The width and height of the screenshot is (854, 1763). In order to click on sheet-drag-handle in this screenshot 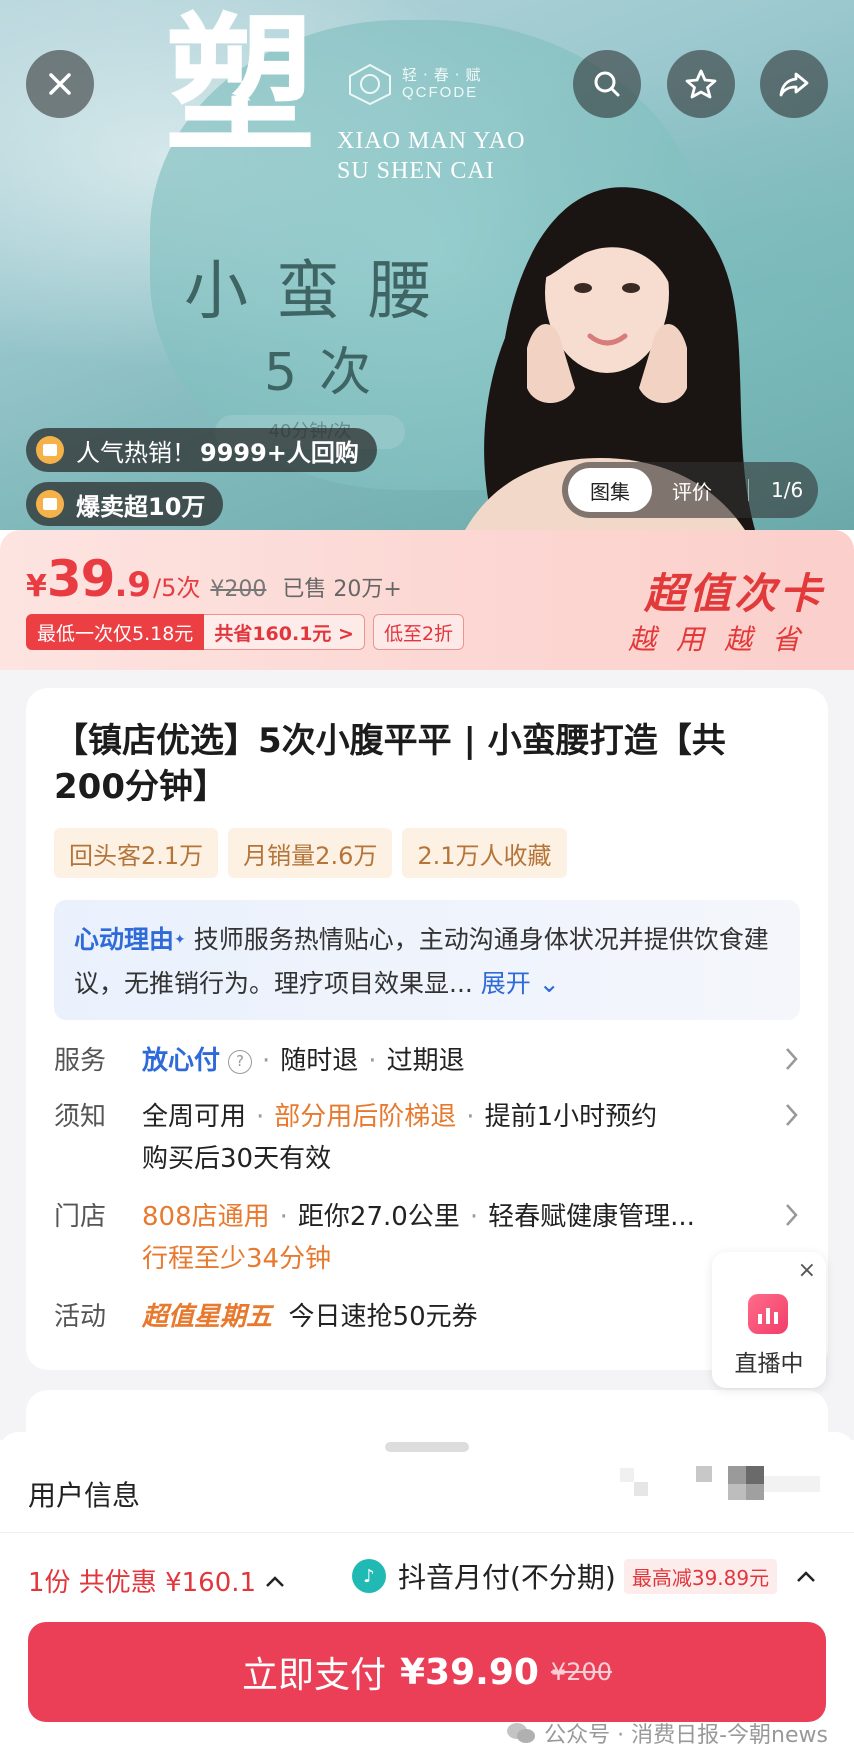, I will do `click(427, 1447)`.